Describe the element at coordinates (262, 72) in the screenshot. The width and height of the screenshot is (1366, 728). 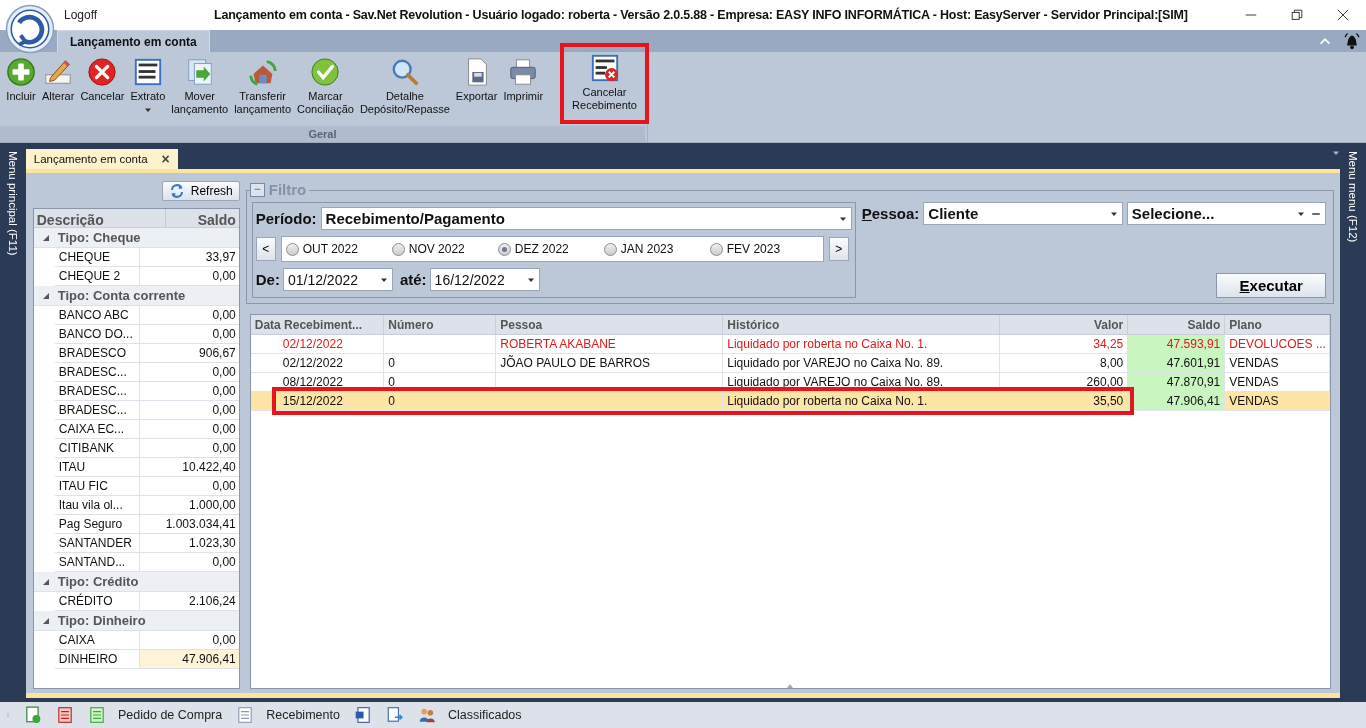
I see `transfer-icon` at that location.